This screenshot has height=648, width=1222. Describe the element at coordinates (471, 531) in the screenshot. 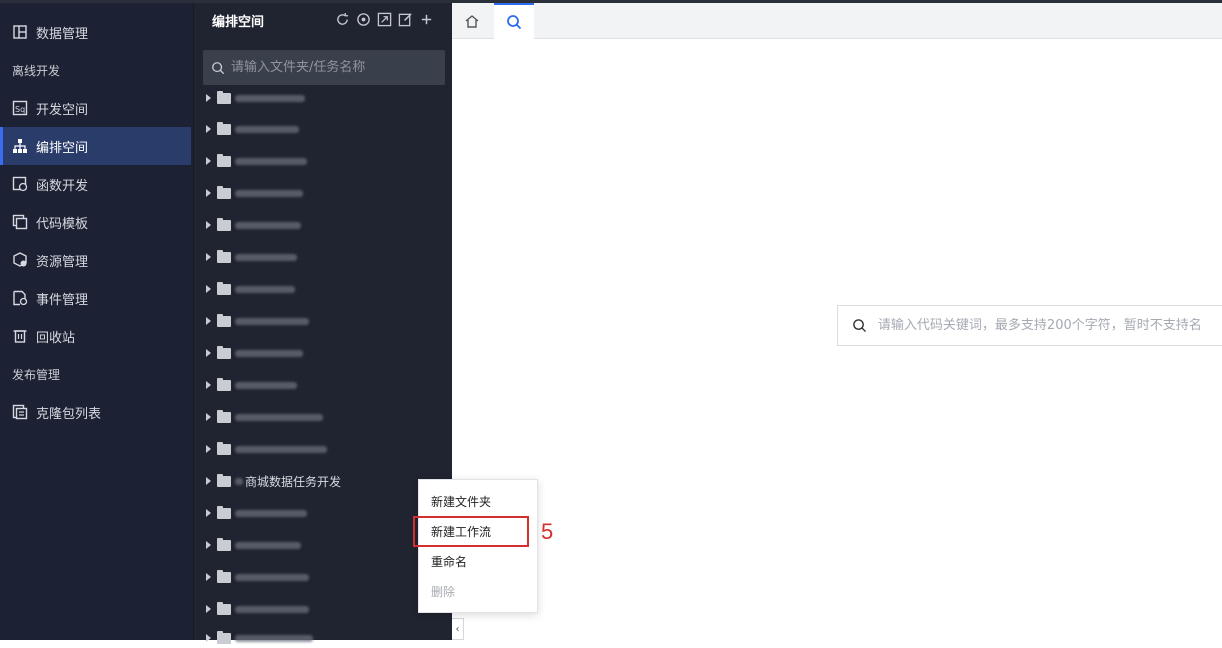

I see `highlight-box` at that location.